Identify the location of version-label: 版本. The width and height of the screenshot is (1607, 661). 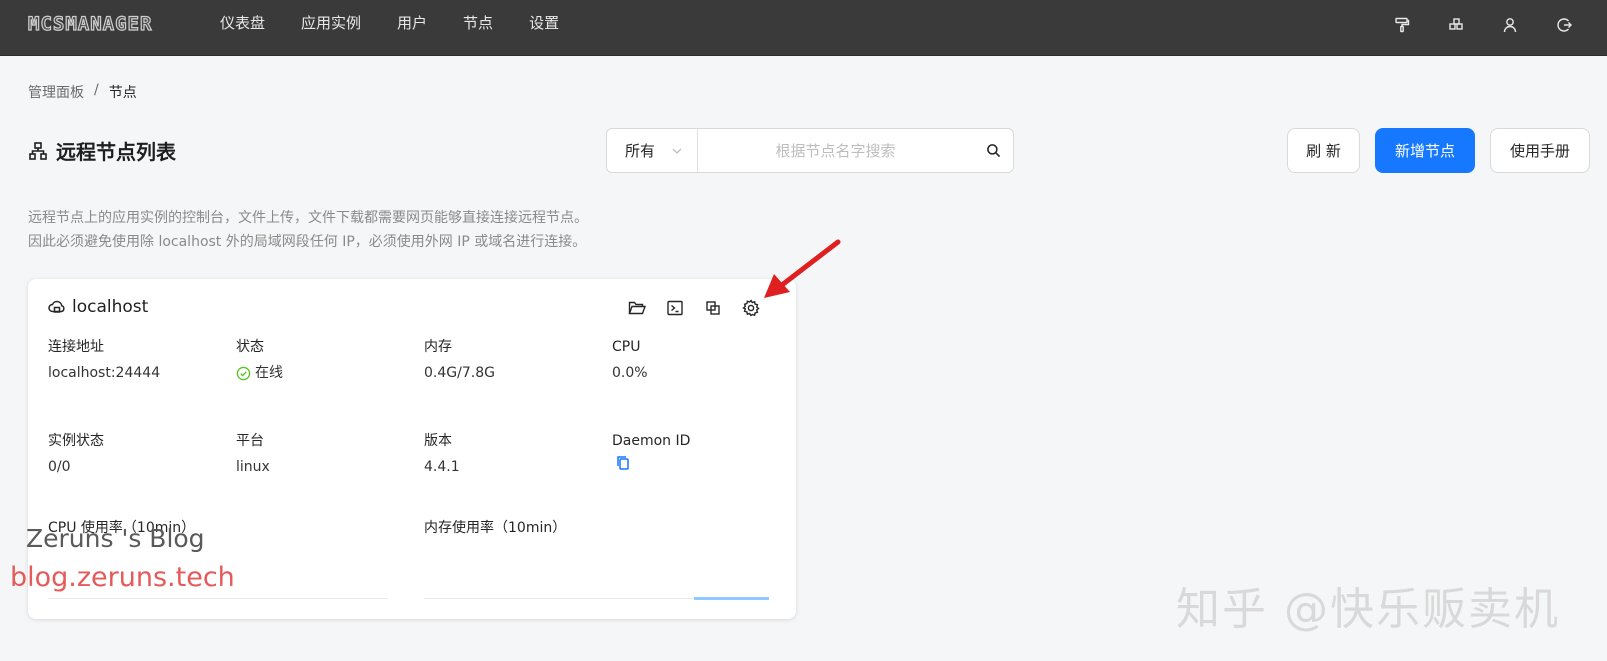
(438, 441).